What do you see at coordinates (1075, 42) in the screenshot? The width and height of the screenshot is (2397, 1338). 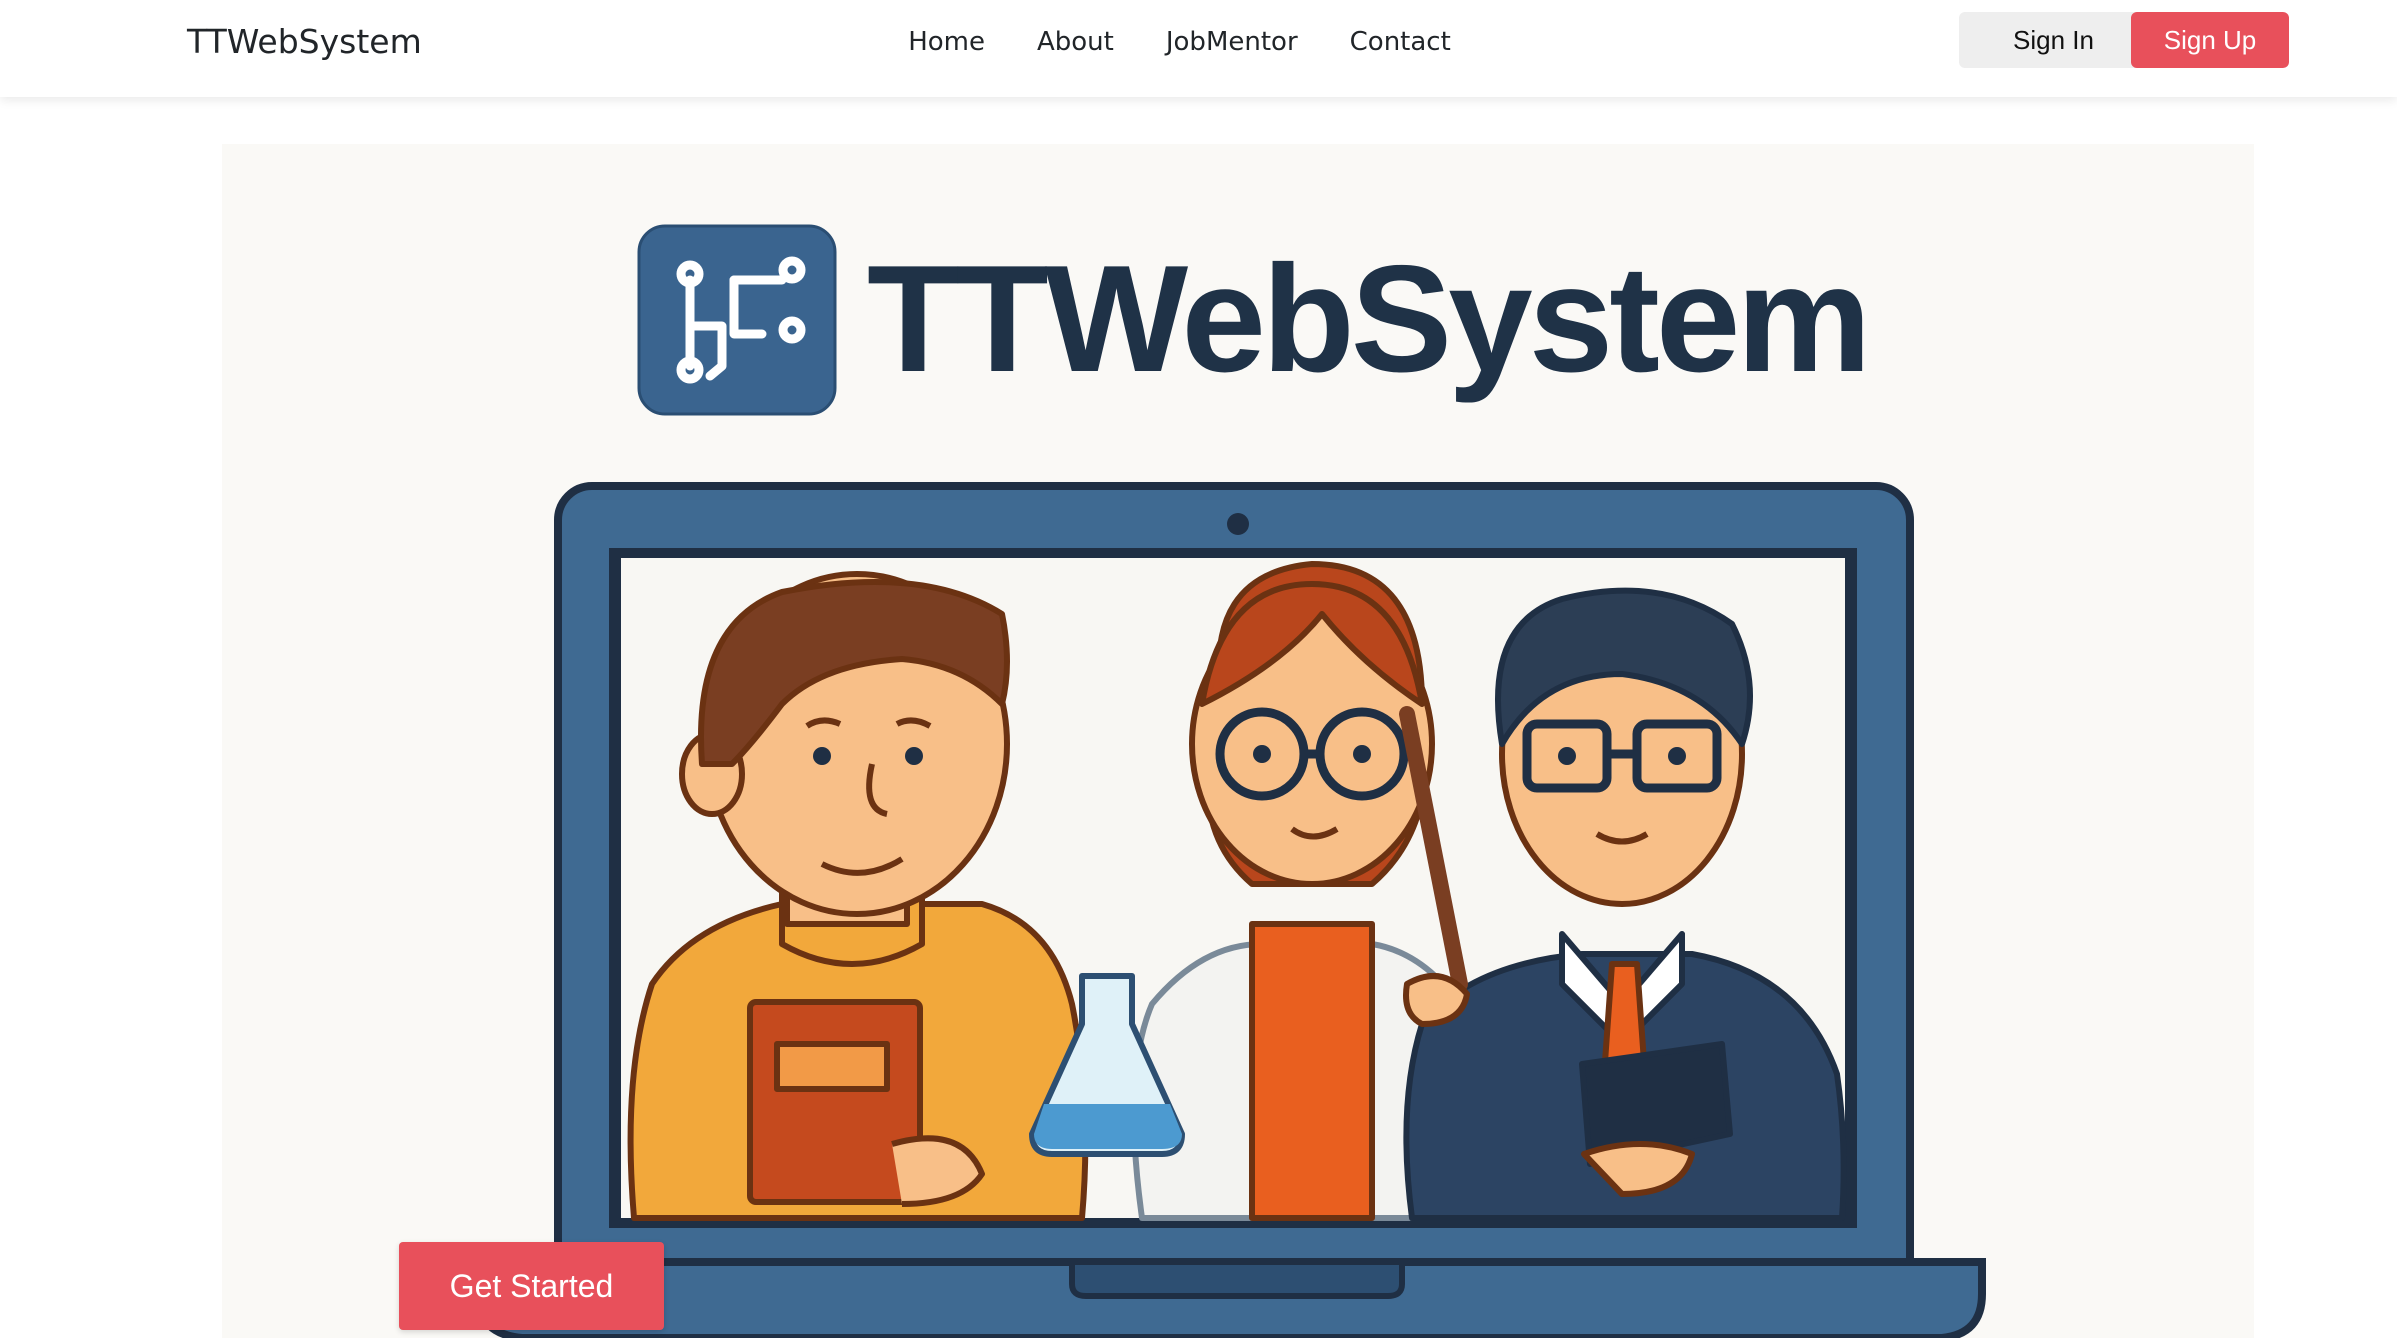 I see `nav-about: About` at bounding box center [1075, 42].